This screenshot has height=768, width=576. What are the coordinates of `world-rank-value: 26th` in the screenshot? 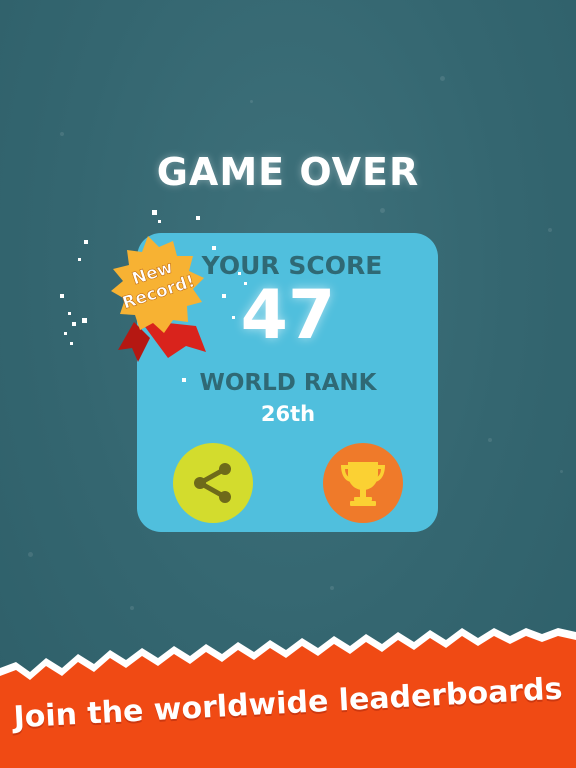 It's located at (288, 414).